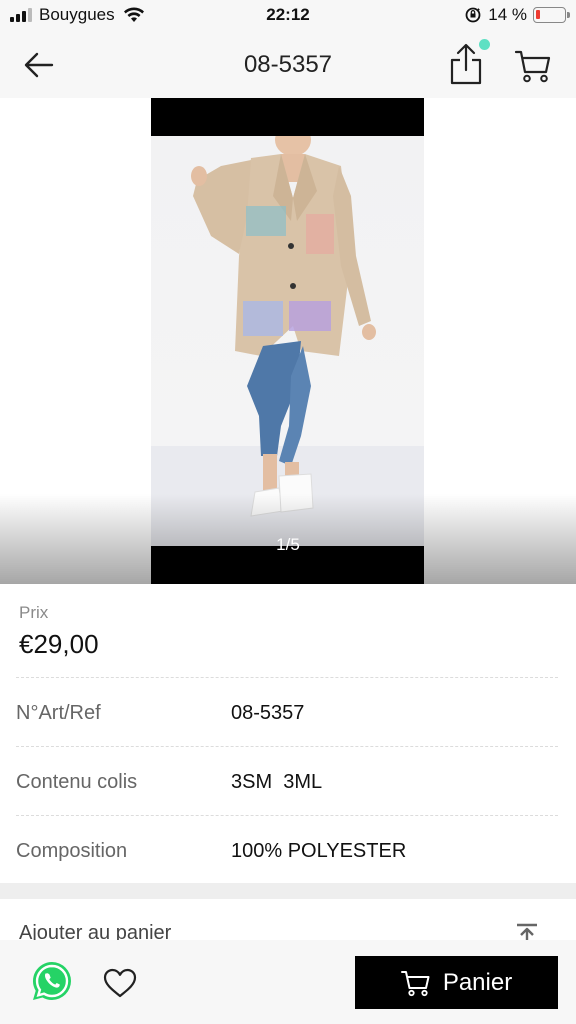 The image size is (576, 1024). I want to click on section-separator, so click(288, 891).